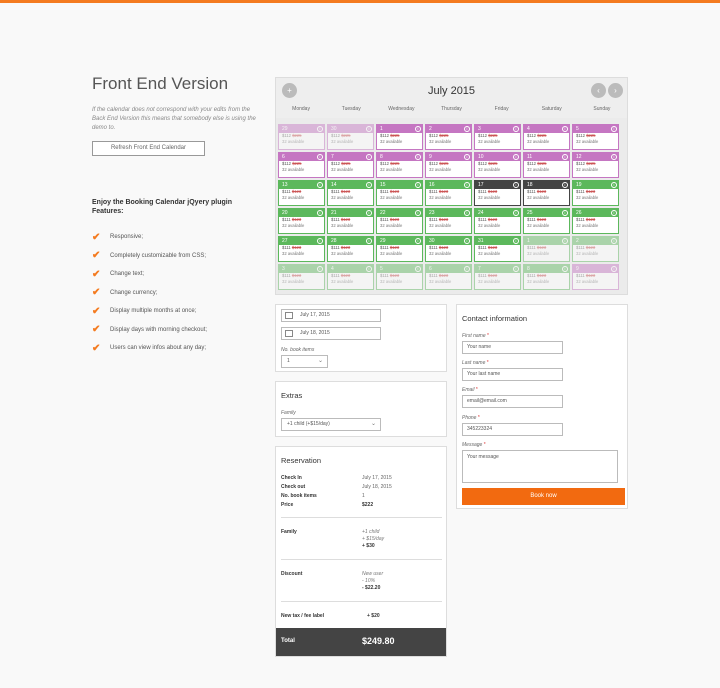 The height and width of the screenshot is (688, 720). What do you see at coordinates (497, 137) in the screenshot?
I see `calendar-day-cell: 3 i $112 $225 32 available` at bounding box center [497, 137].